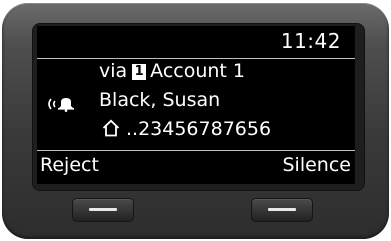  What do you see at coordinates (139, 72) in the screenshot?
I see `account-badge: 1` at bounding box center [139, 72].